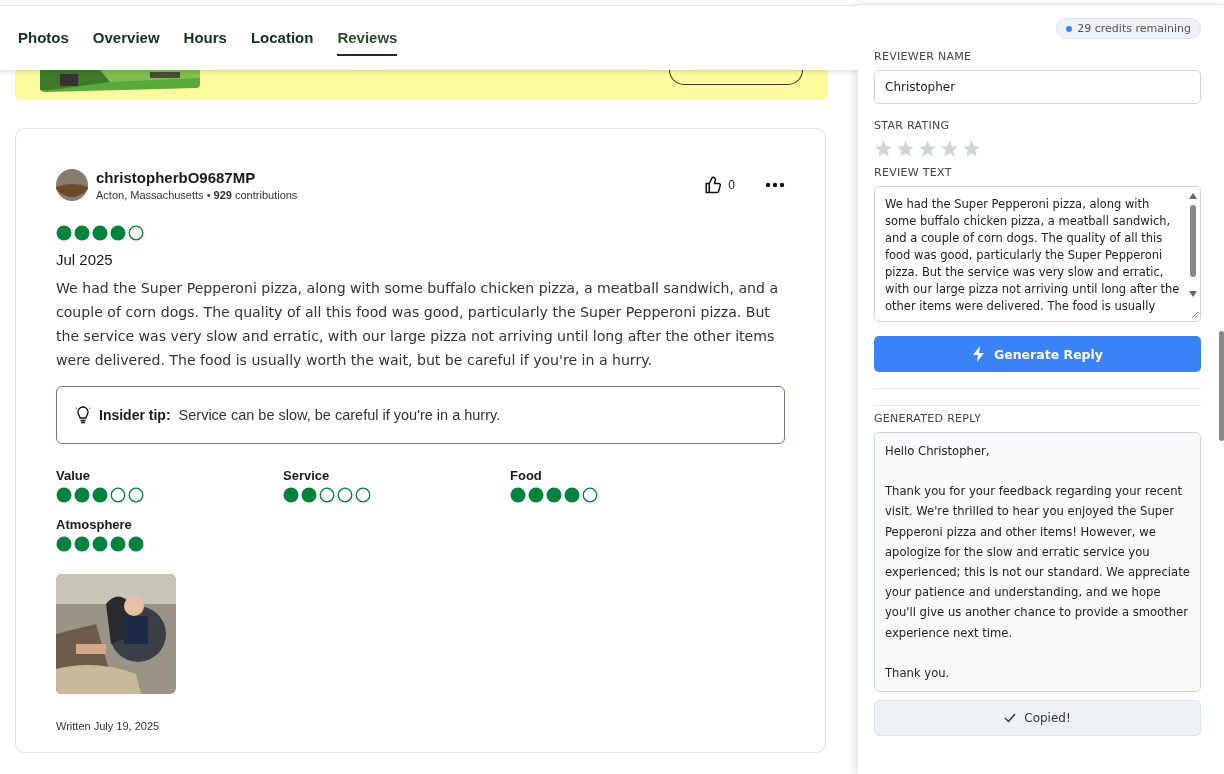  What do you see at coordinates (1128, 28) in the screenshot?
I see `credits-badge: 29 credits remaining` at bounding box center [1128, 28].